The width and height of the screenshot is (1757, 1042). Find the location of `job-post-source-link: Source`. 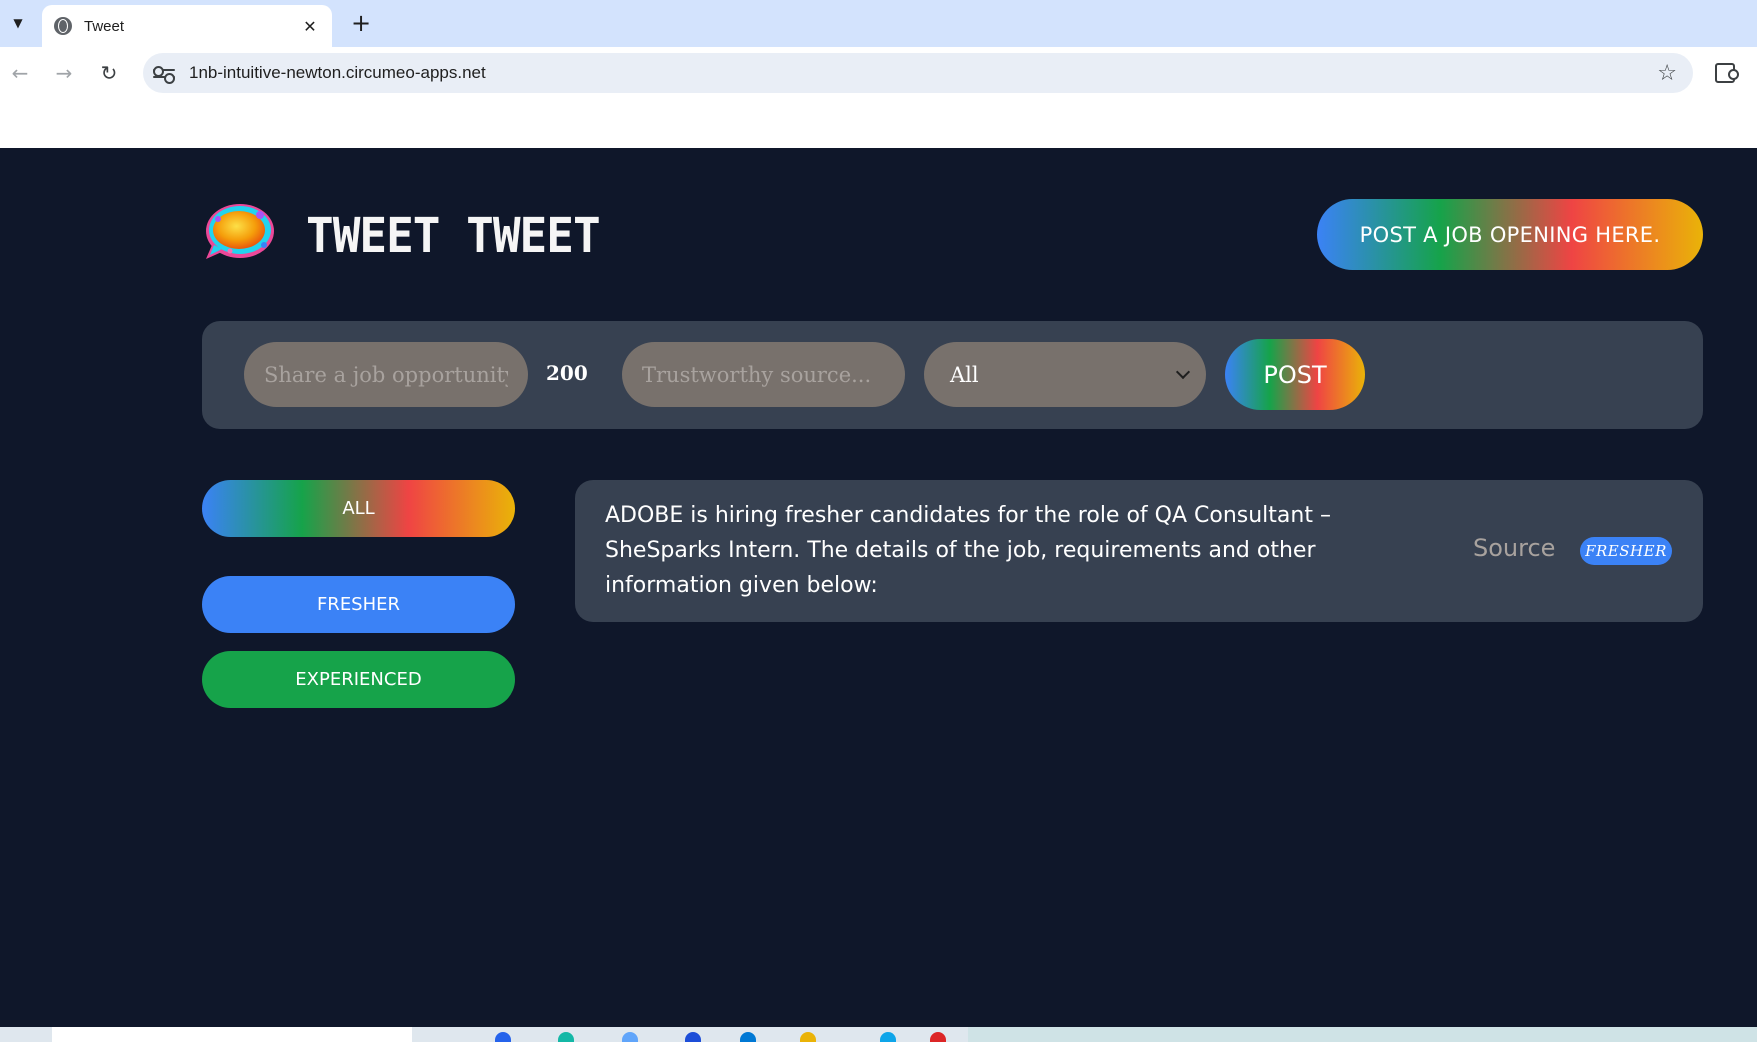

job-post-source-link: Source is located at coordinates (1514, 548).